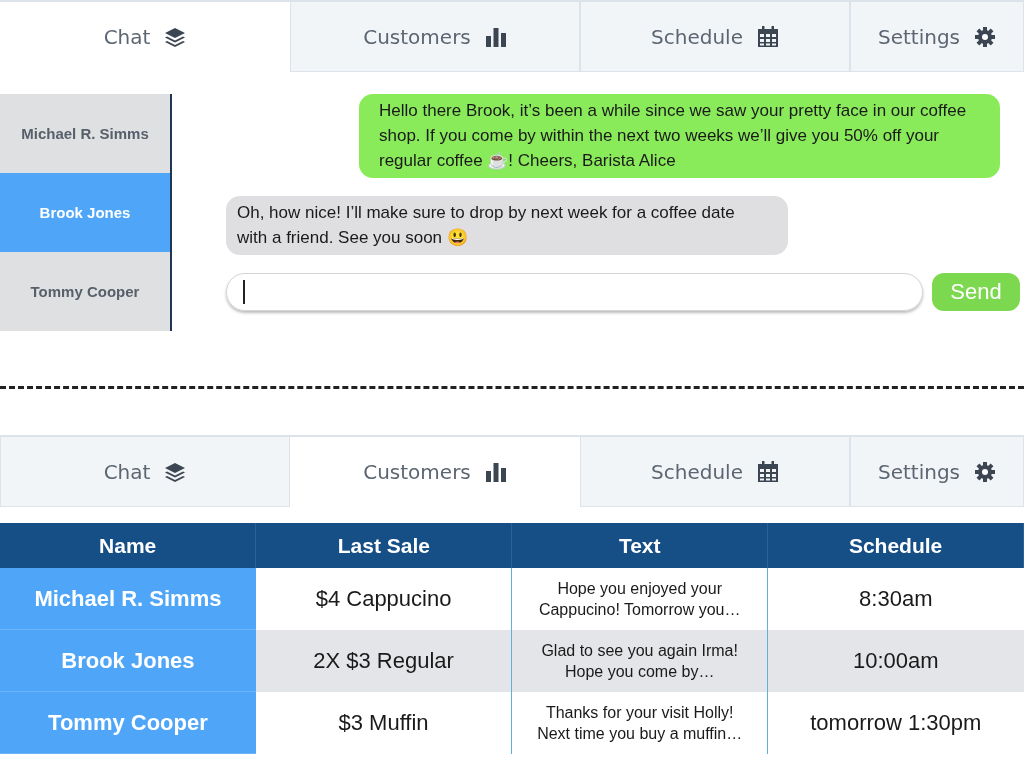 This screenshot has height=768, width=1024. I want to click on text-cursor, so click(244, 292).